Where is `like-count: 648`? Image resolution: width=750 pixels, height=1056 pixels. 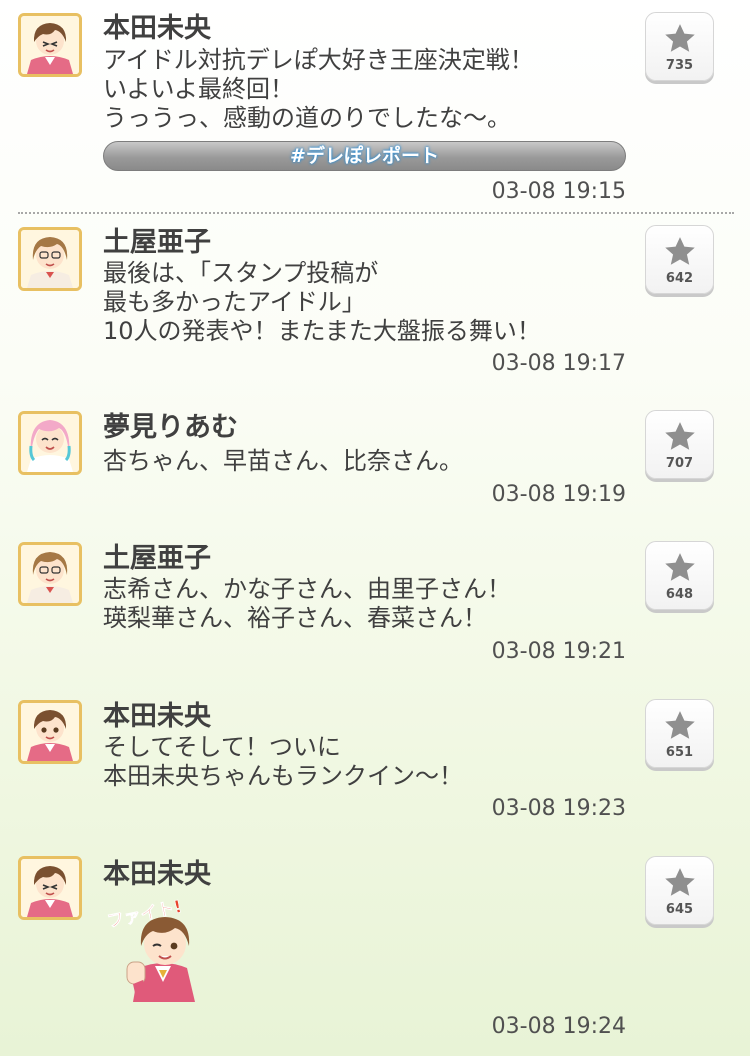 like-count: 648 is located at coordinates (679, 594).